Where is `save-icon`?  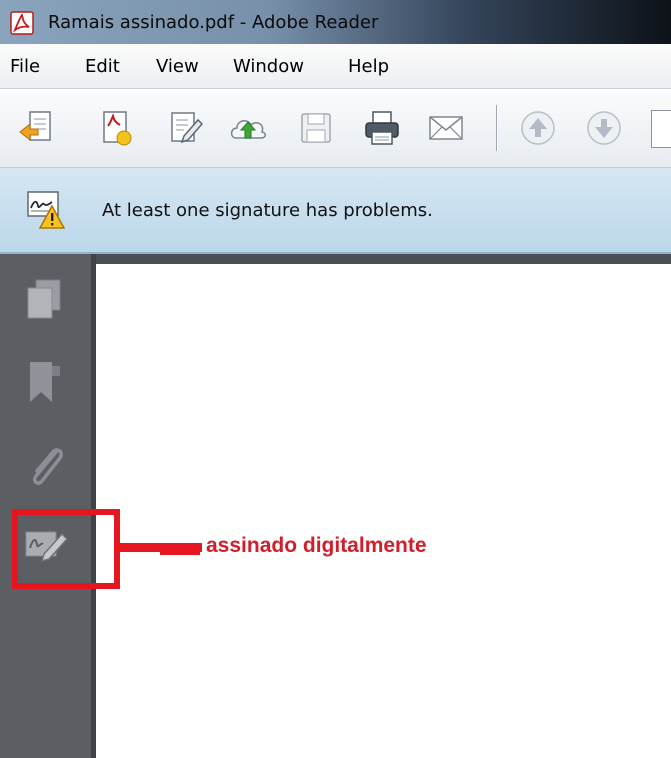
save-icon is located at coordinates (316, 128).